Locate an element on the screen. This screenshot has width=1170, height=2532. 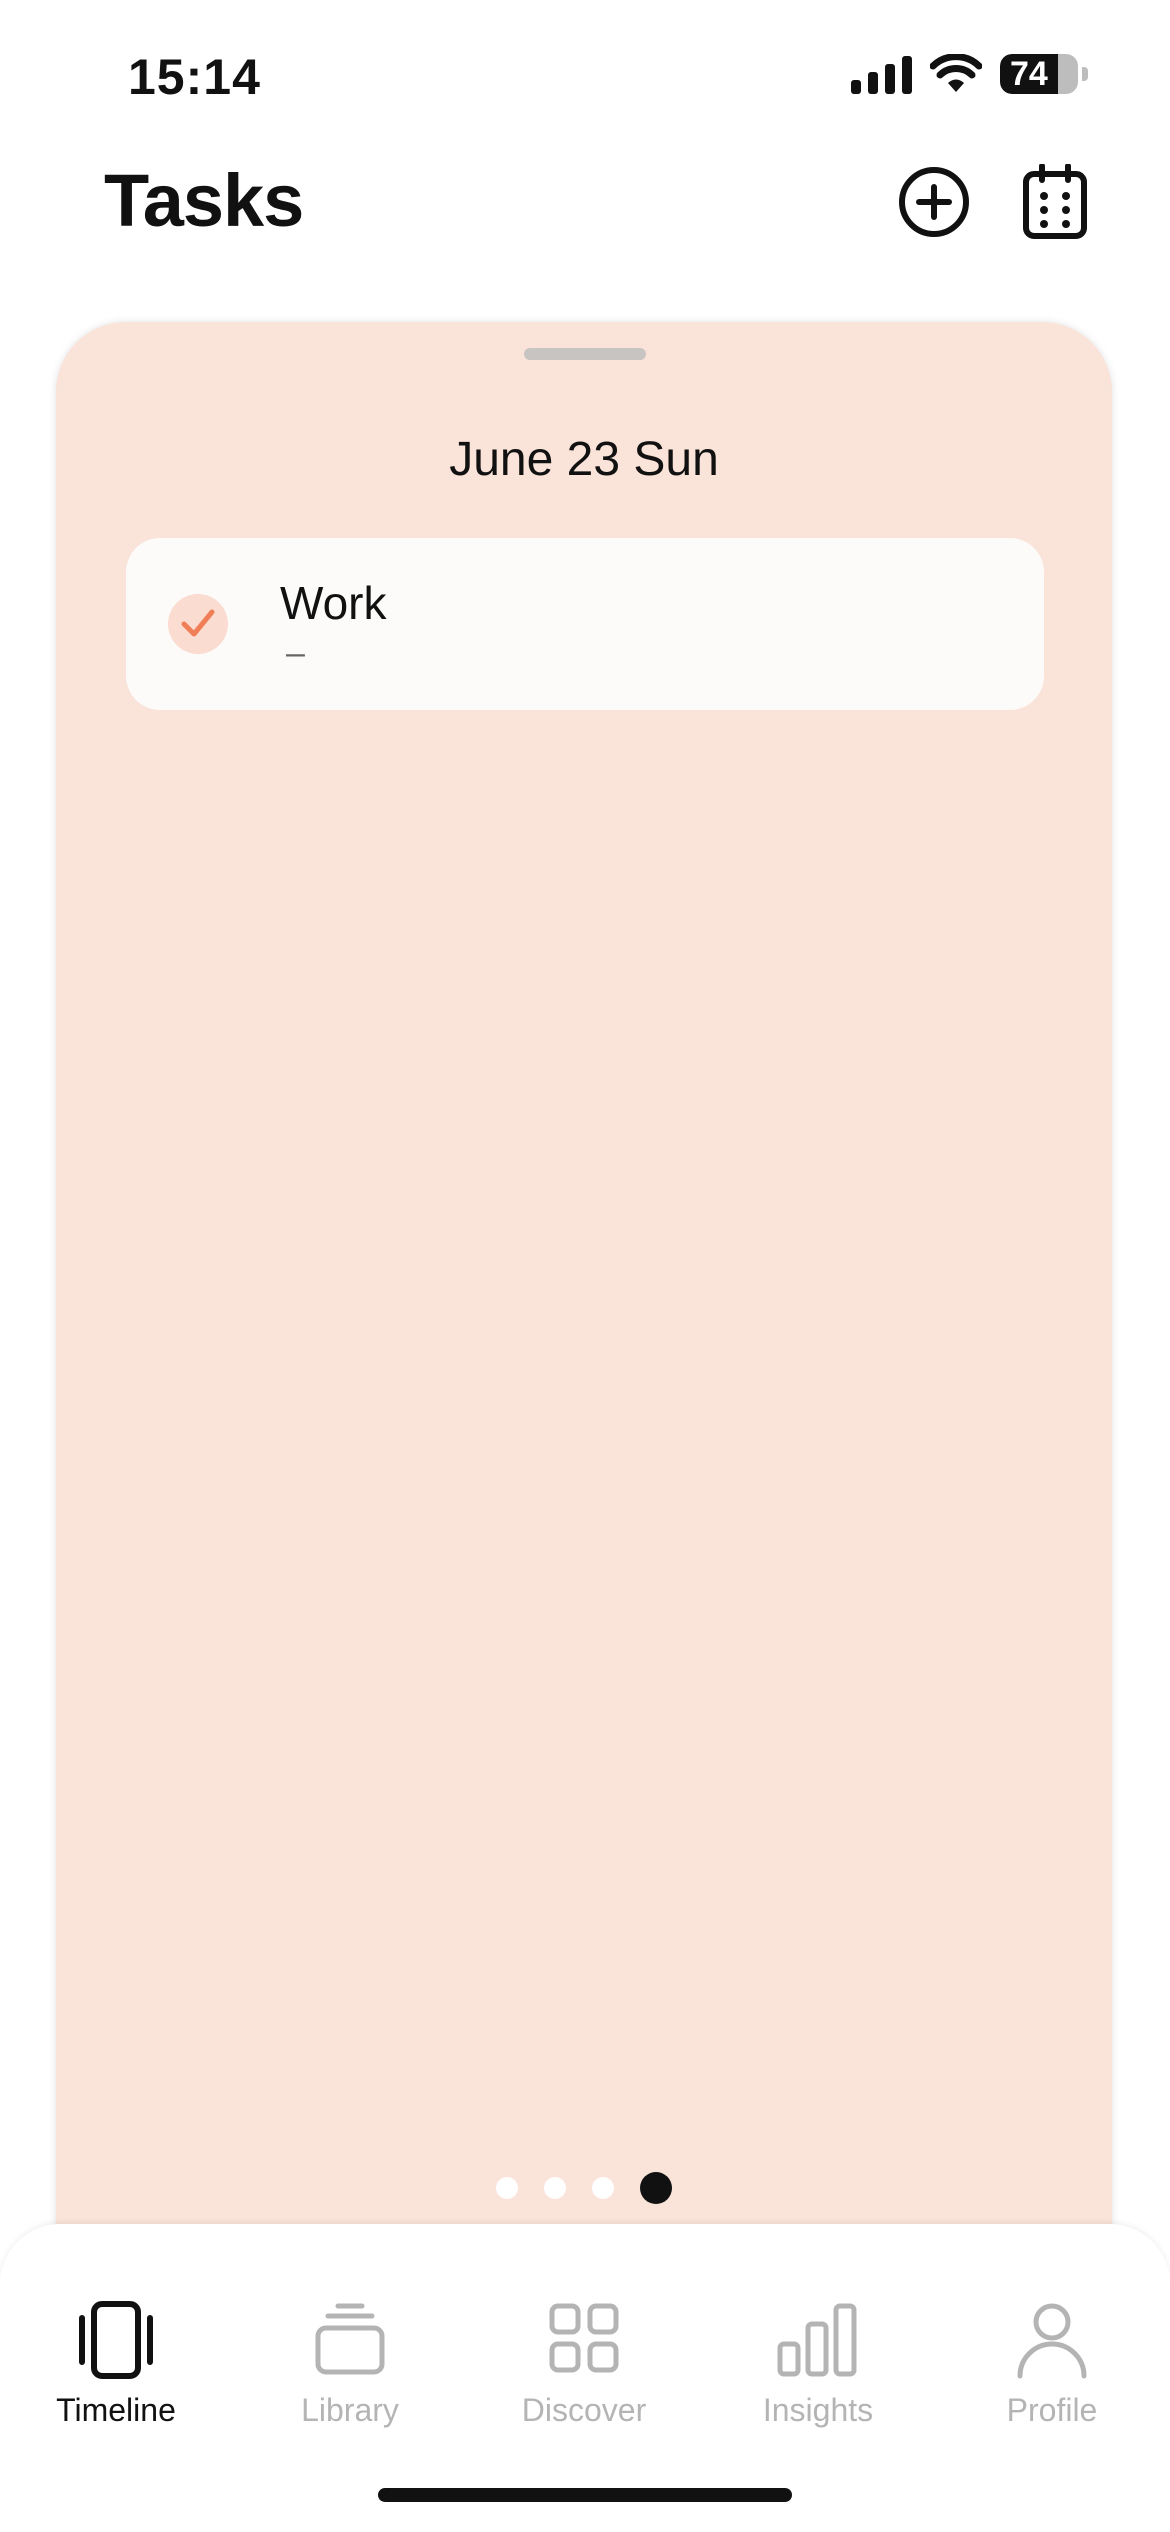
page-dot-active is located at coordinates (656, 2188).